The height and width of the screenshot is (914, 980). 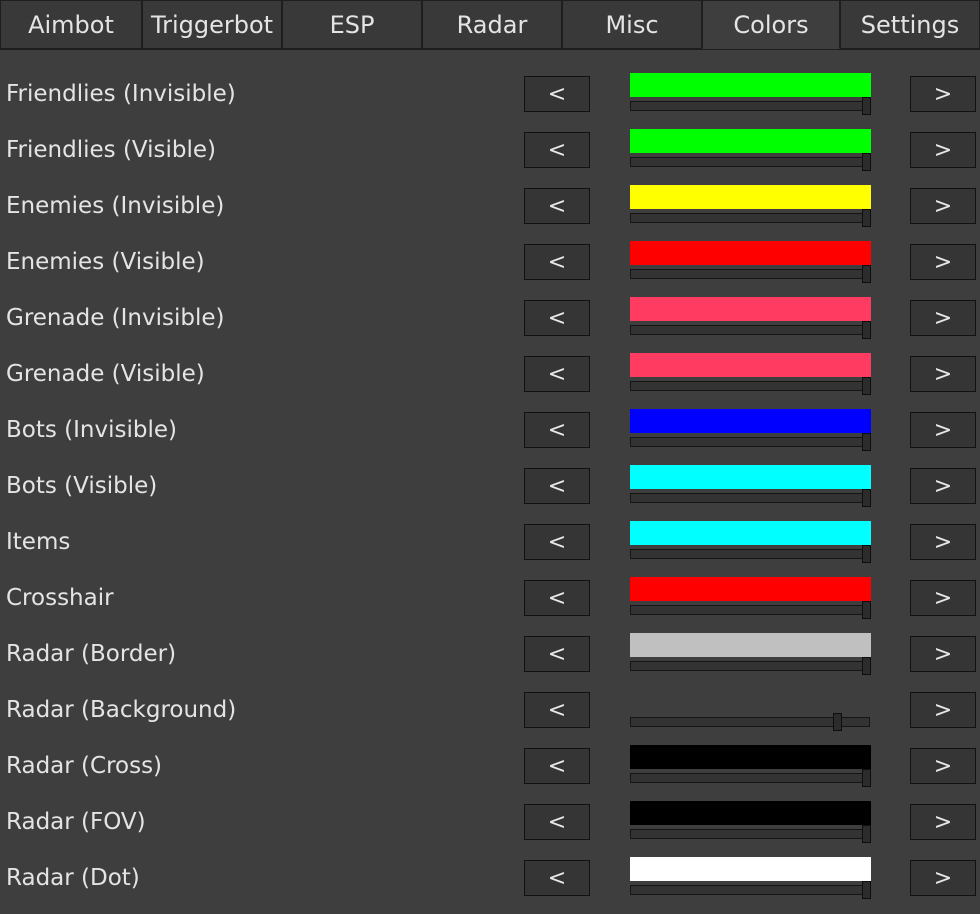 What do you see at coordinates (632, 24) in the screenshot?
I see `tab-misc: Misc` at bounding box center [632, 24].